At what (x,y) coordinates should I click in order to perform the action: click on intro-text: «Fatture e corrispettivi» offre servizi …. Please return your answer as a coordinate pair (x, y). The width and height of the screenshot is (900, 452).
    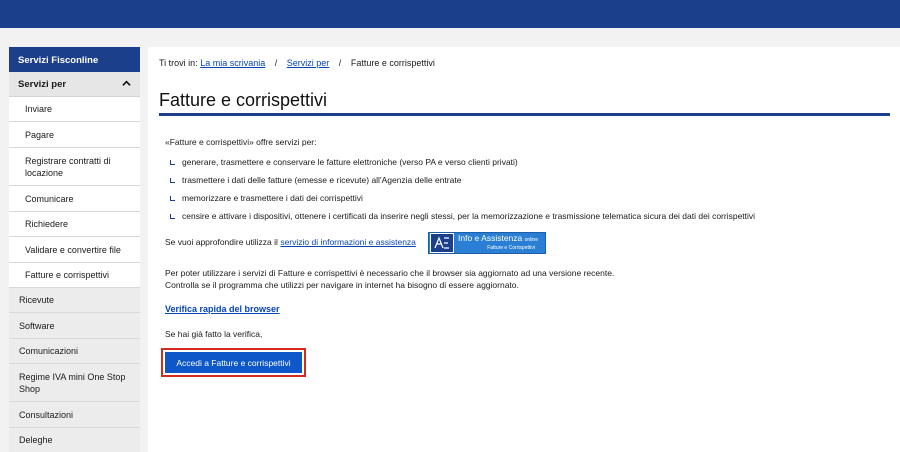
    Looking at the image, I should click on (241, 142).